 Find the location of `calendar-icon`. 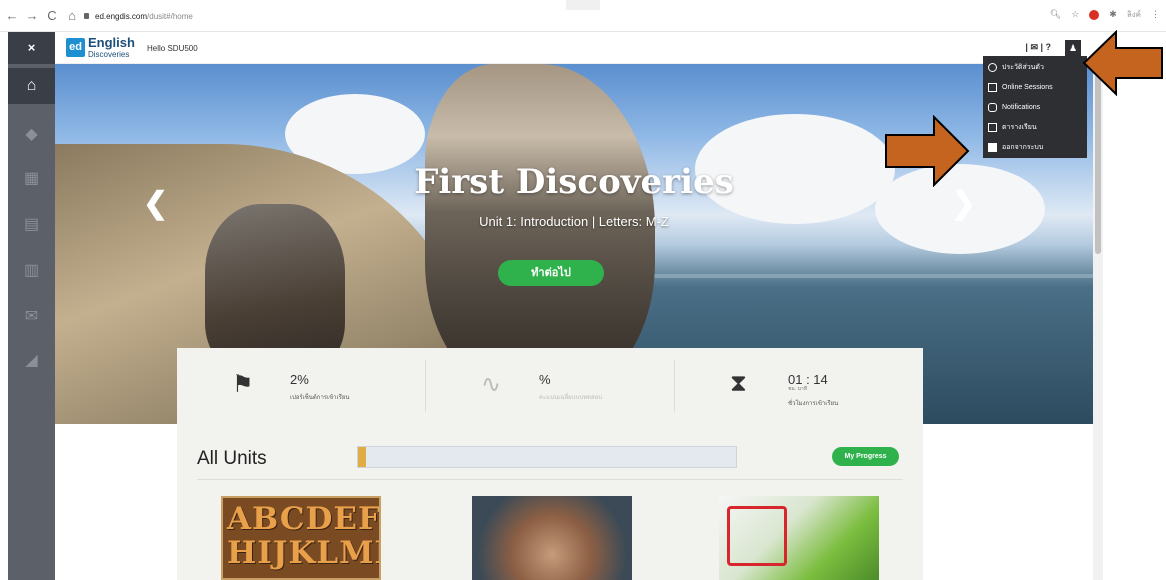

calendar-icon is located at coordinates (992, 127).